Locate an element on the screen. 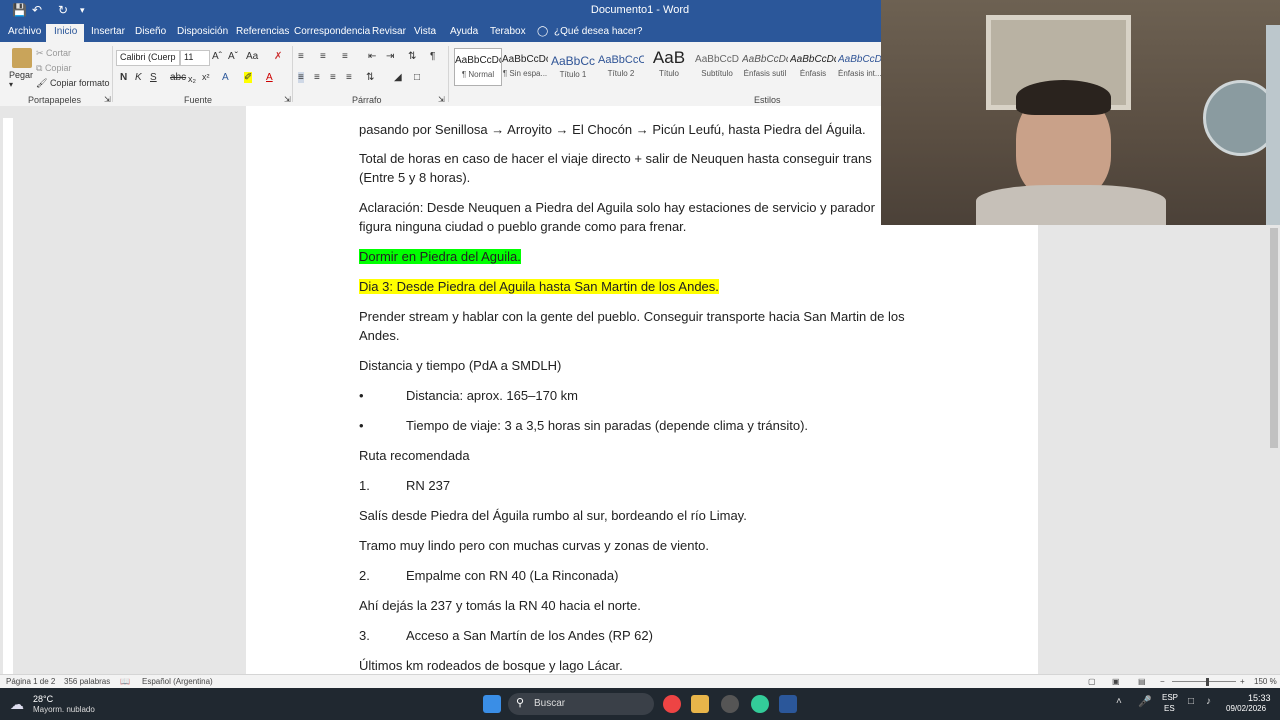 The width and height of the screenshot is (1280, 720). tab-vista: Vista is located at coordinates (425, 31).